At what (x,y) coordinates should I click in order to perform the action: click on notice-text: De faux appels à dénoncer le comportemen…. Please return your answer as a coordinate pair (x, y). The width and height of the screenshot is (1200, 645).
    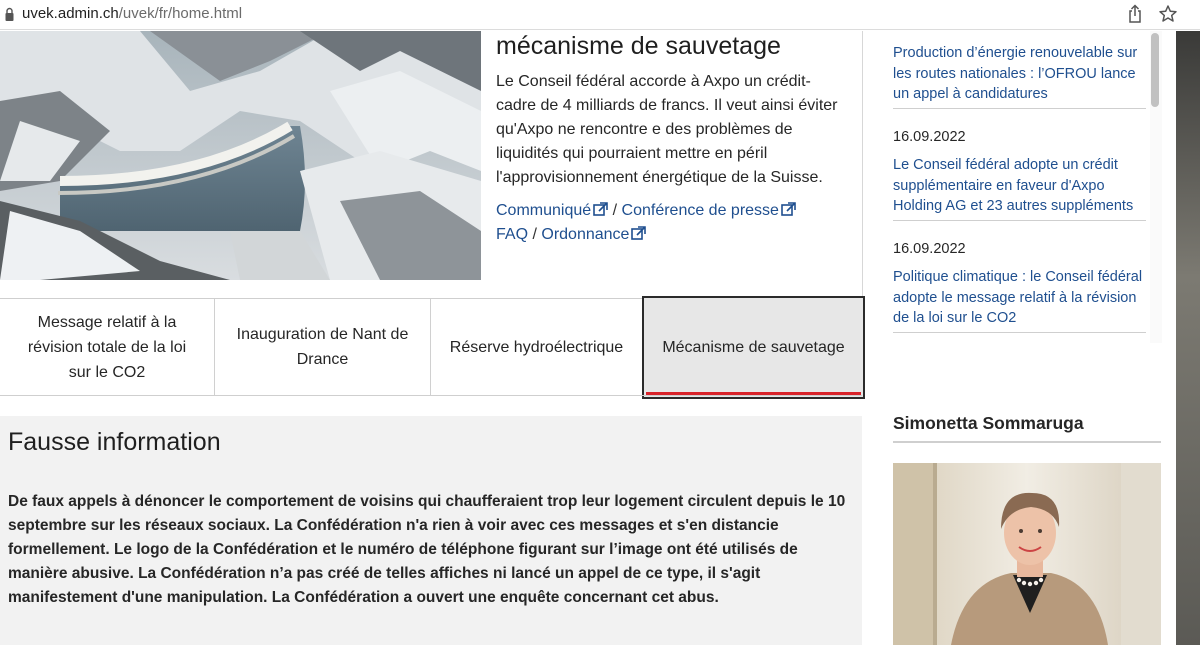
    Looking at the image, I should click on (427, 549).